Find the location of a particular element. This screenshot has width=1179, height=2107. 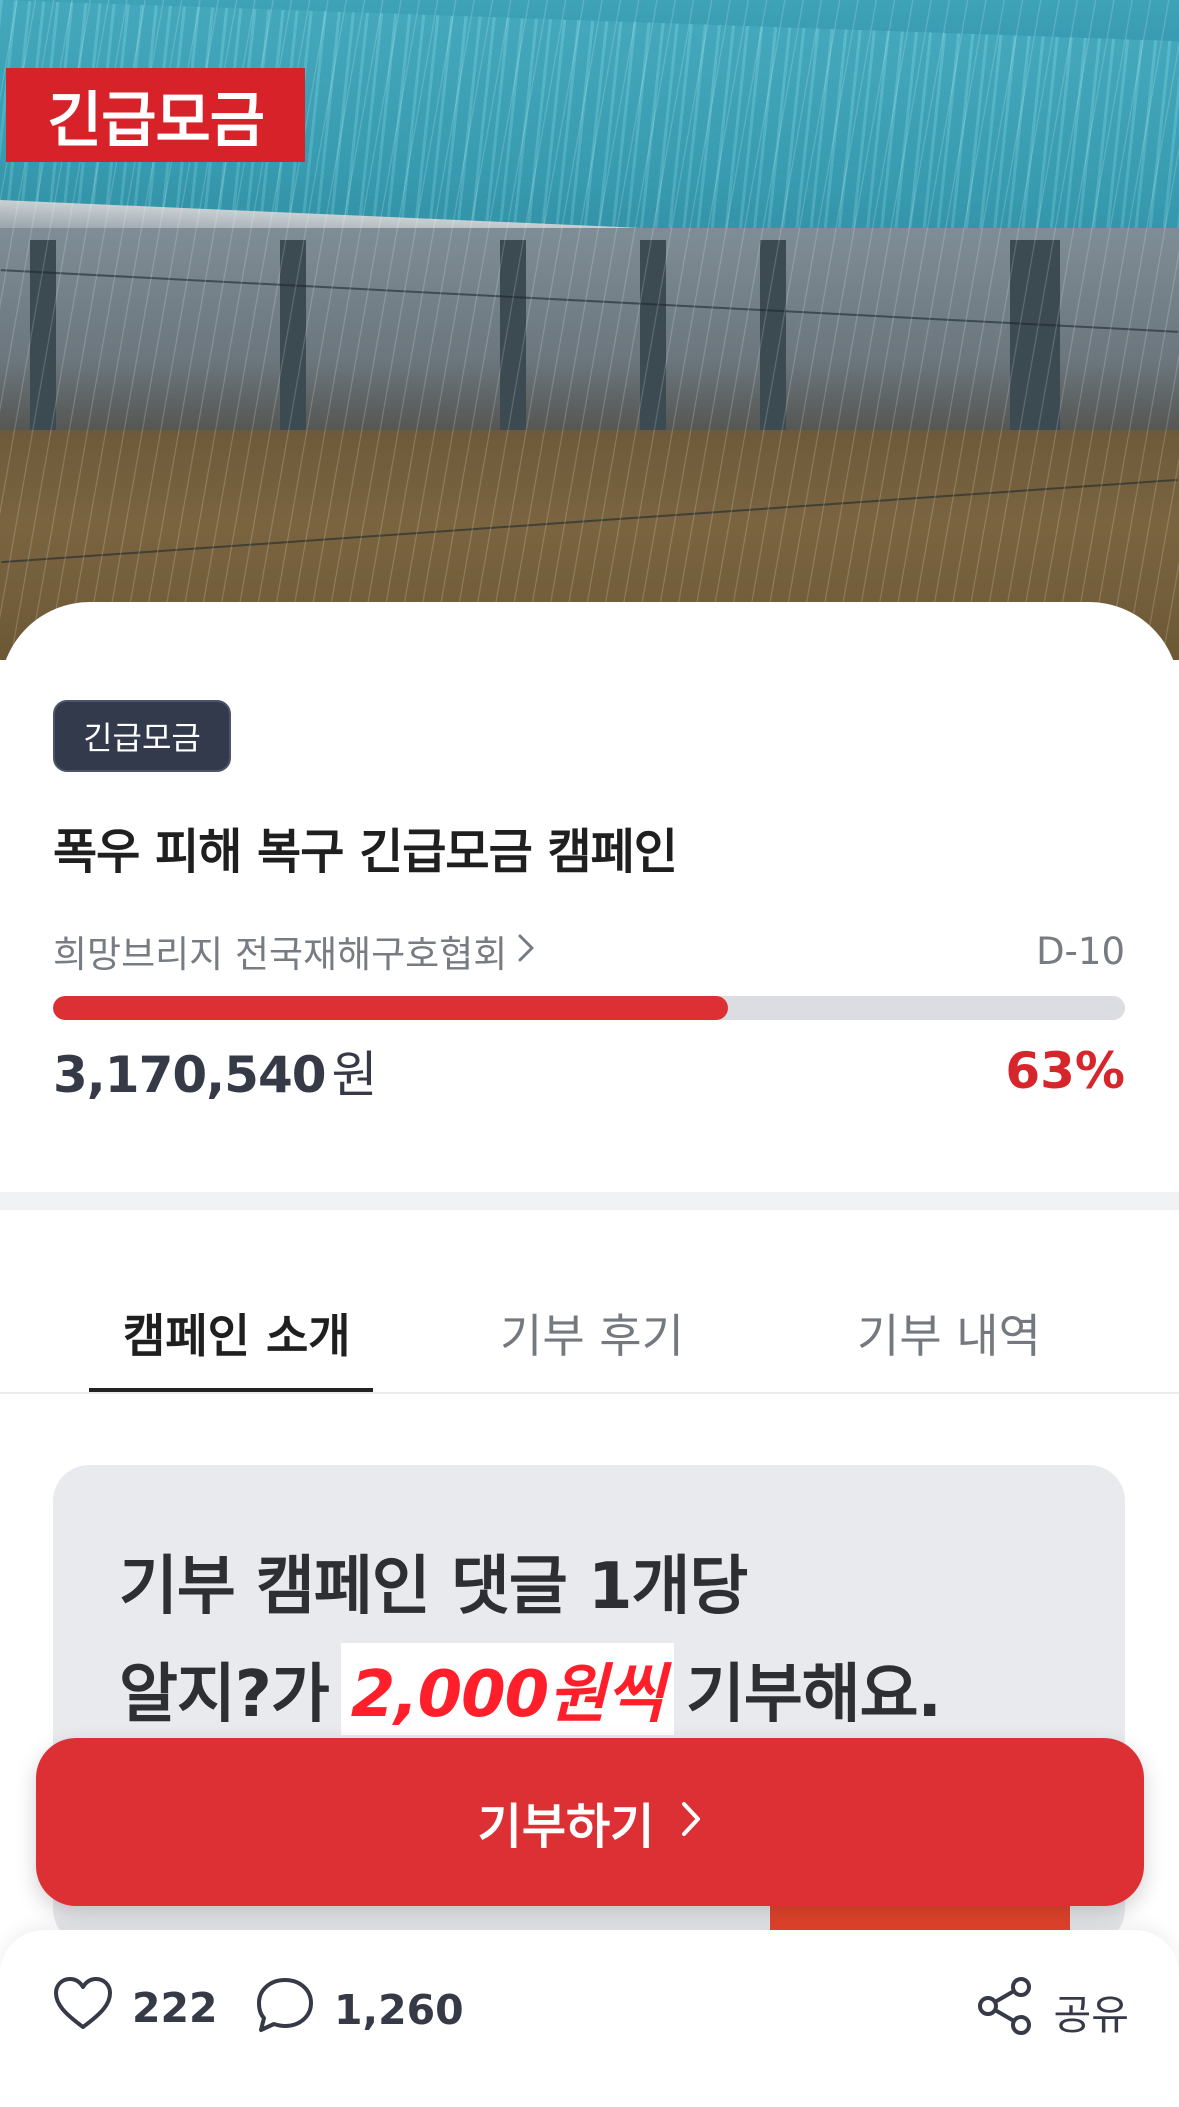

organization-row: 희망브리지 전국재해구호협회 D-10 is located at coordinates (589, 951).